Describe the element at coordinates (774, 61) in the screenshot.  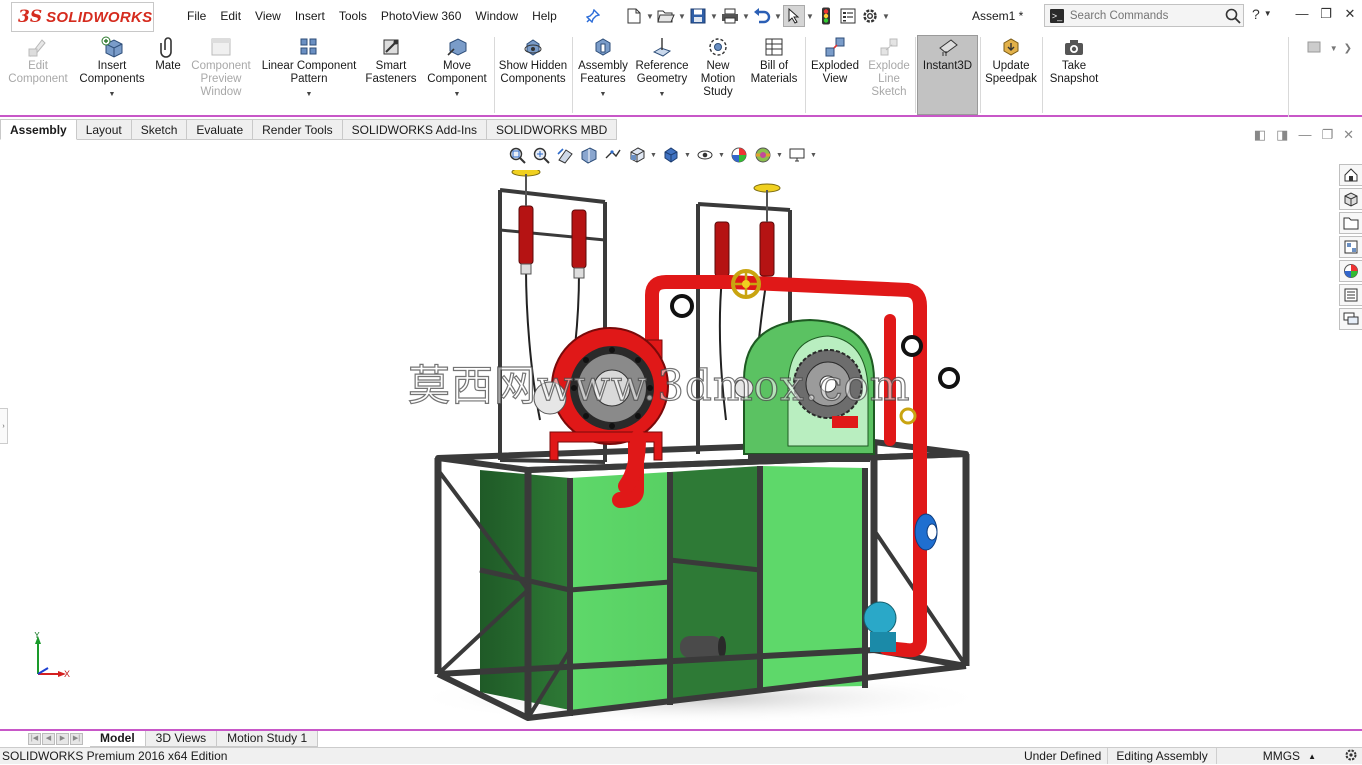
I see `bill-of-materials-button: Bill of Materials` at that location.